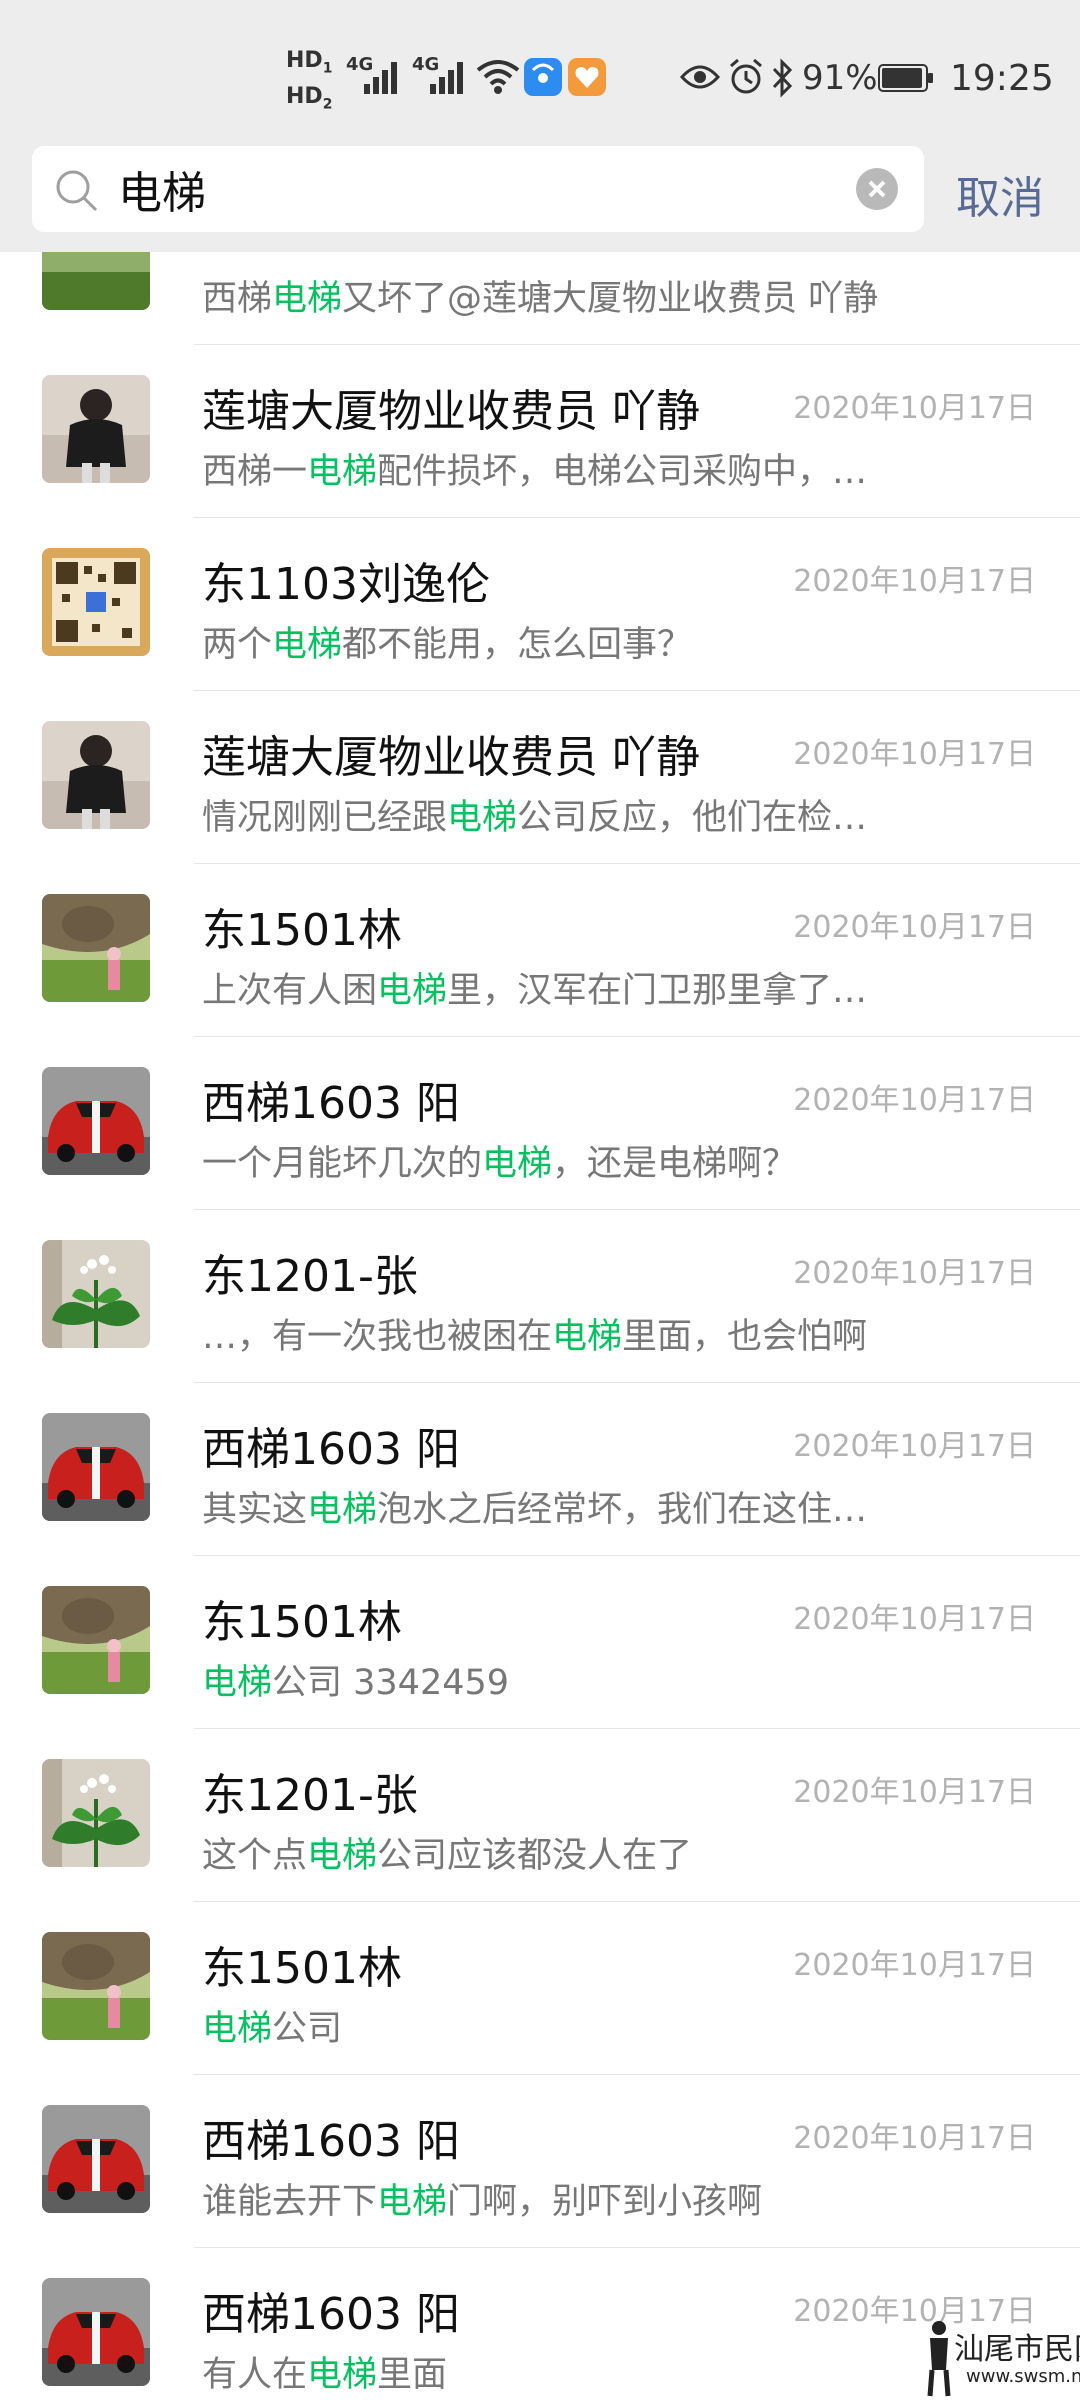  Describe the element at coordinates (304, 60) in the screenshot. I see `hd-label-1: HD` at that location.